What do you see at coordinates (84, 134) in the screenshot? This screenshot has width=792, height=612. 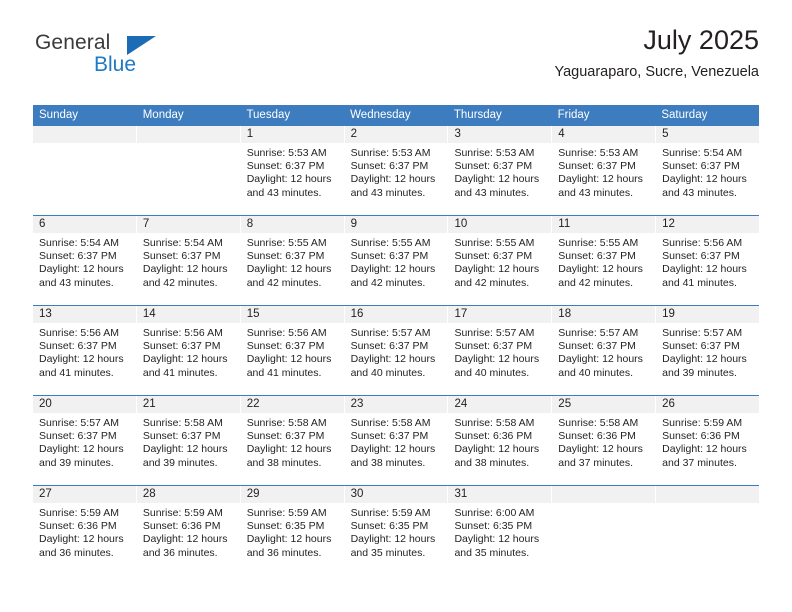 I see `day-number` at bounding box center [84, 134].